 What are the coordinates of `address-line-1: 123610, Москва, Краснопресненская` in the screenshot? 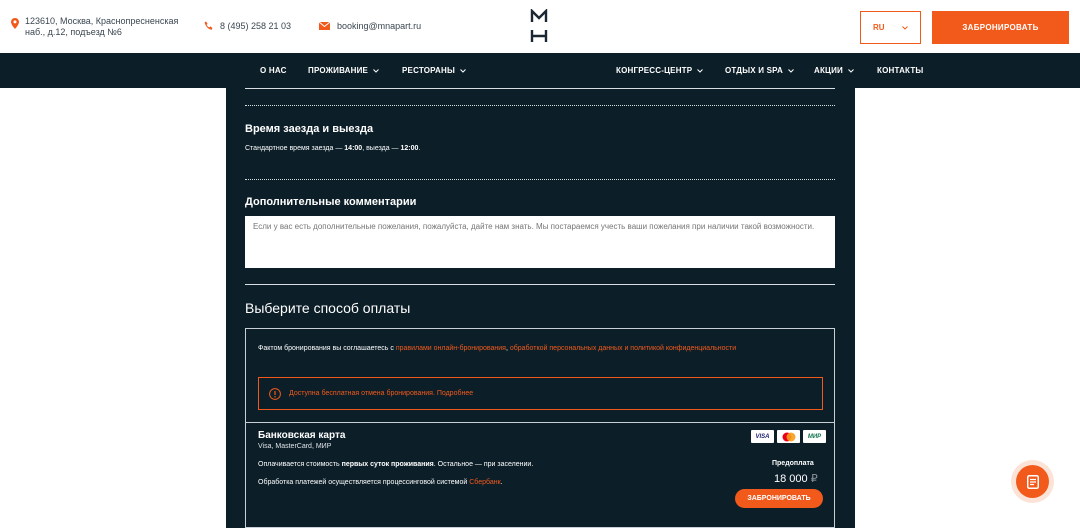 It's located at (102, 21).